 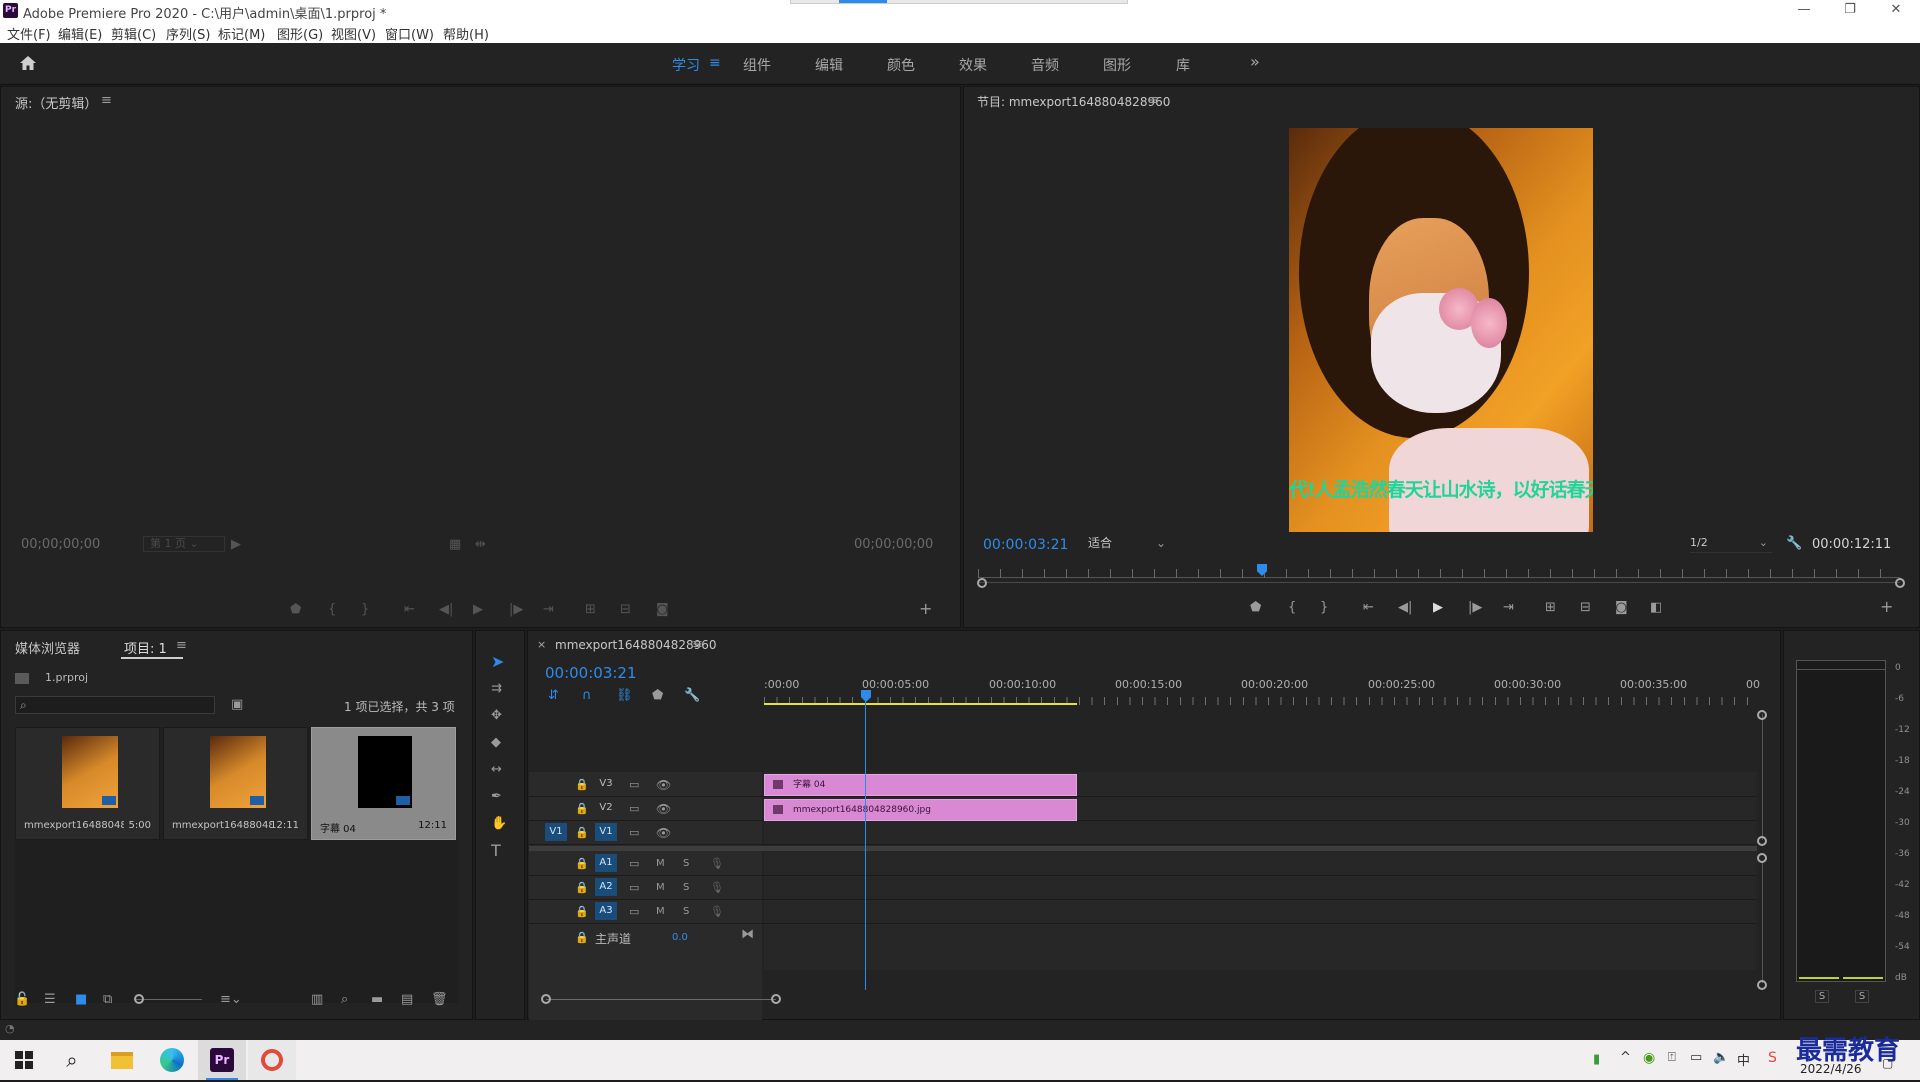 I want to click on selection-tool-icon: ➤, so click(x=497, y=662).